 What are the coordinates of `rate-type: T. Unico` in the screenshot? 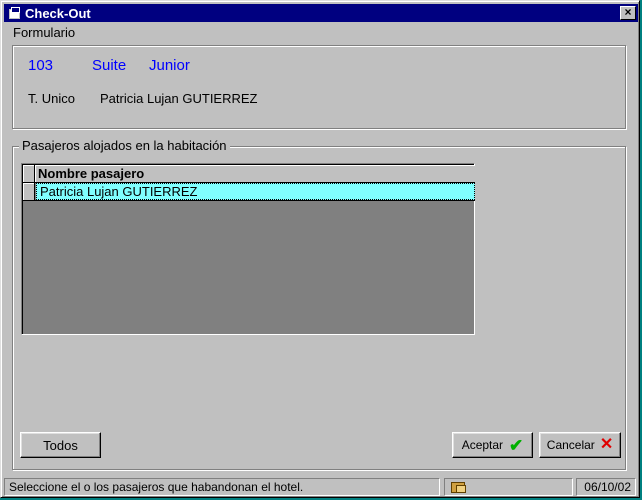 It's located at (51, 98).